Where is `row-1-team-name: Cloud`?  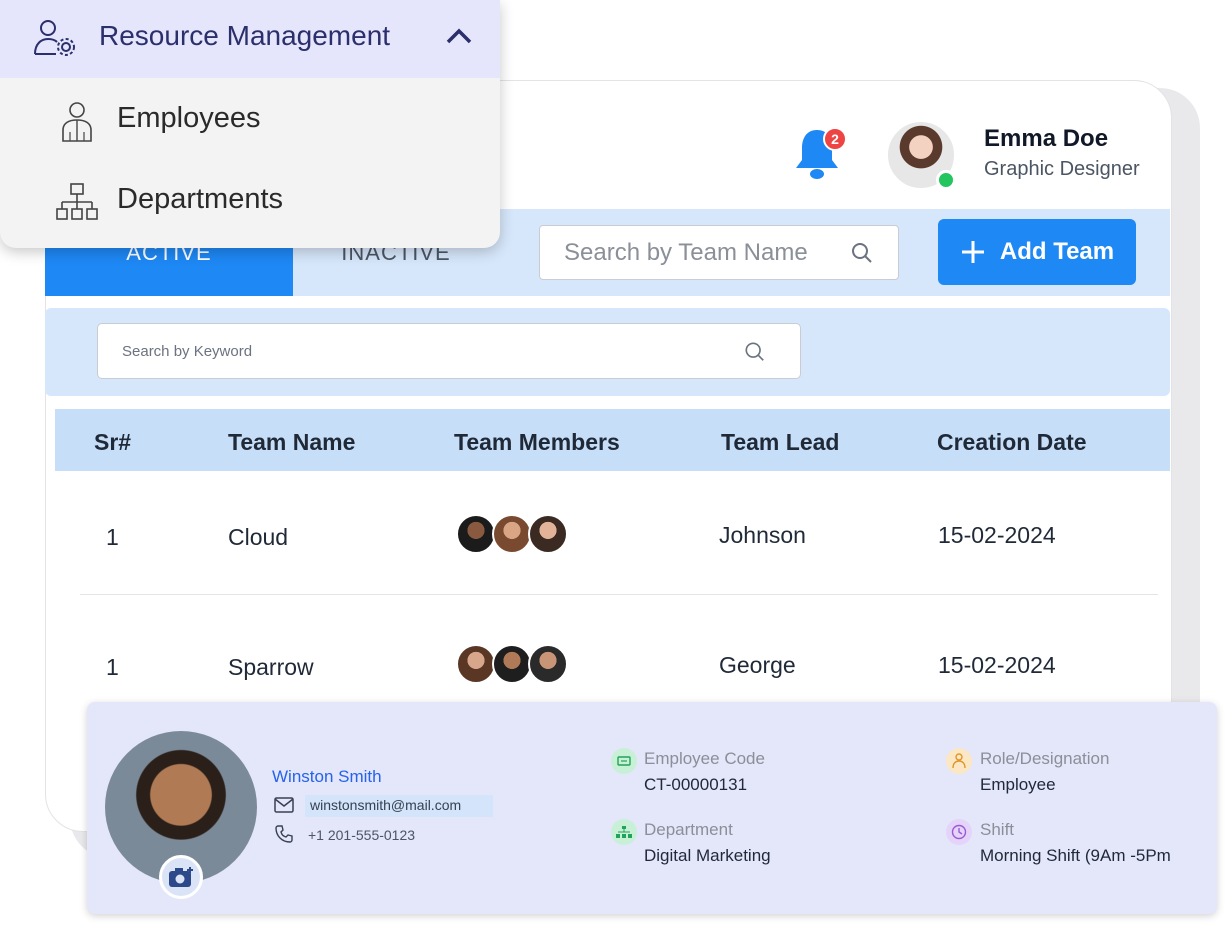
row-1-team-name: Cloud is located at coordinates (258, 537).